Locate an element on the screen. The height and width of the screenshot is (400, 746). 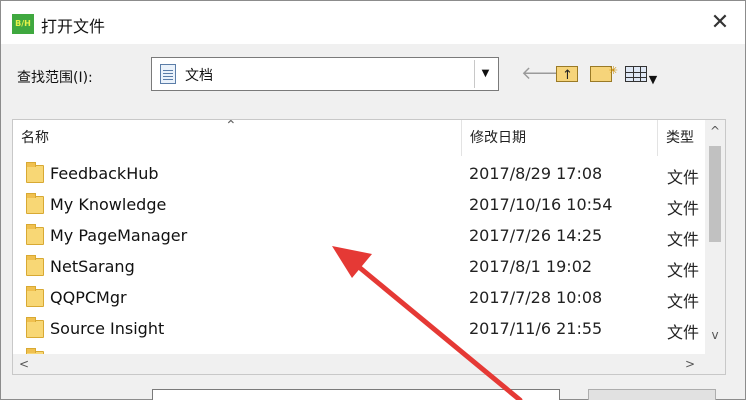
view-menu-button: ▼ is located at coordinates (641, 74).